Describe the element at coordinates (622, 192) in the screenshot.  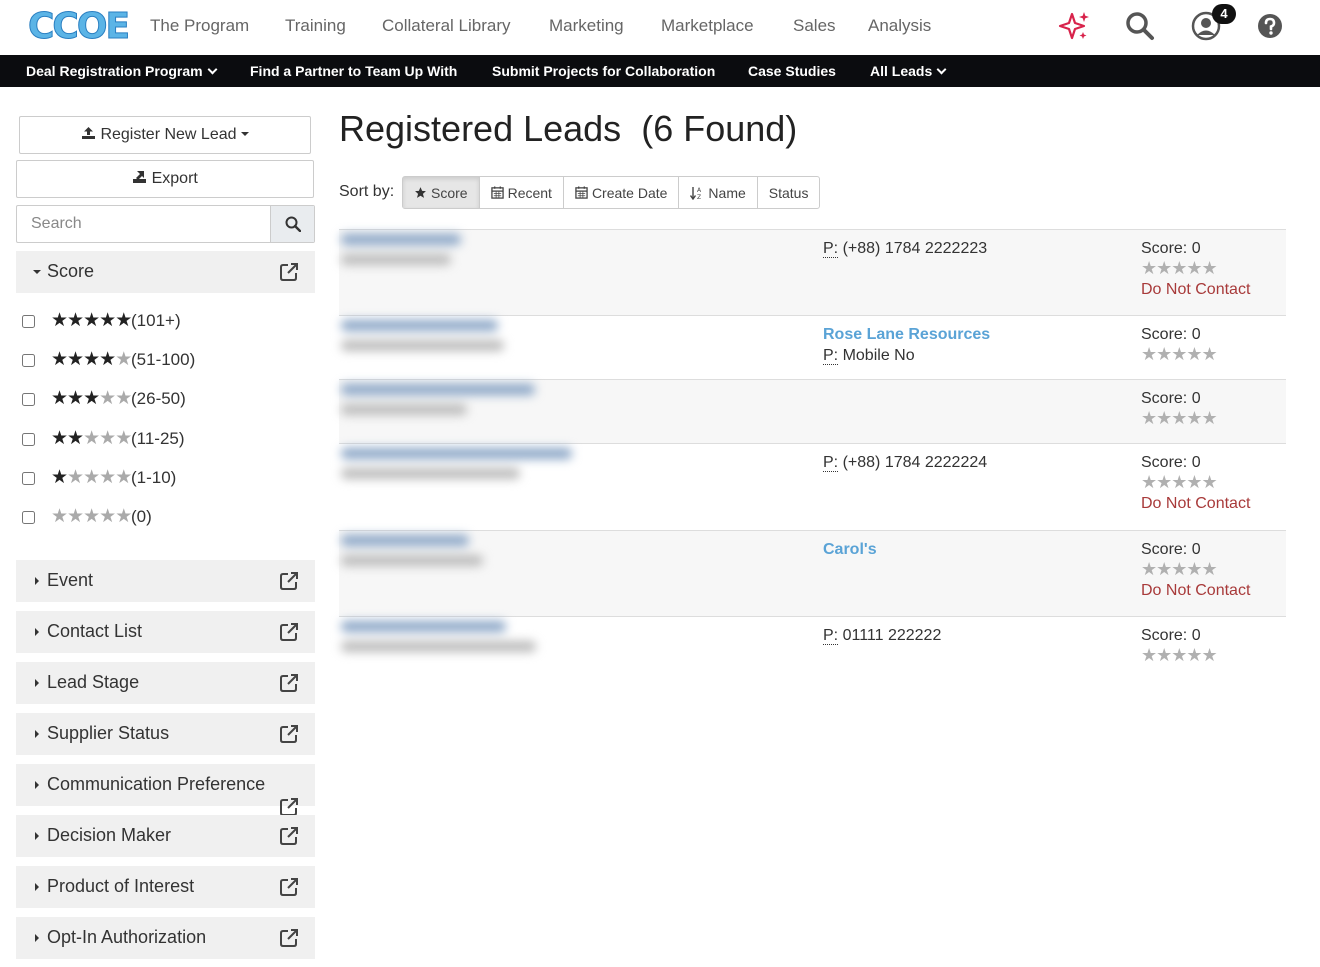
I see `sort-create-date-button: Create Date` at that location.